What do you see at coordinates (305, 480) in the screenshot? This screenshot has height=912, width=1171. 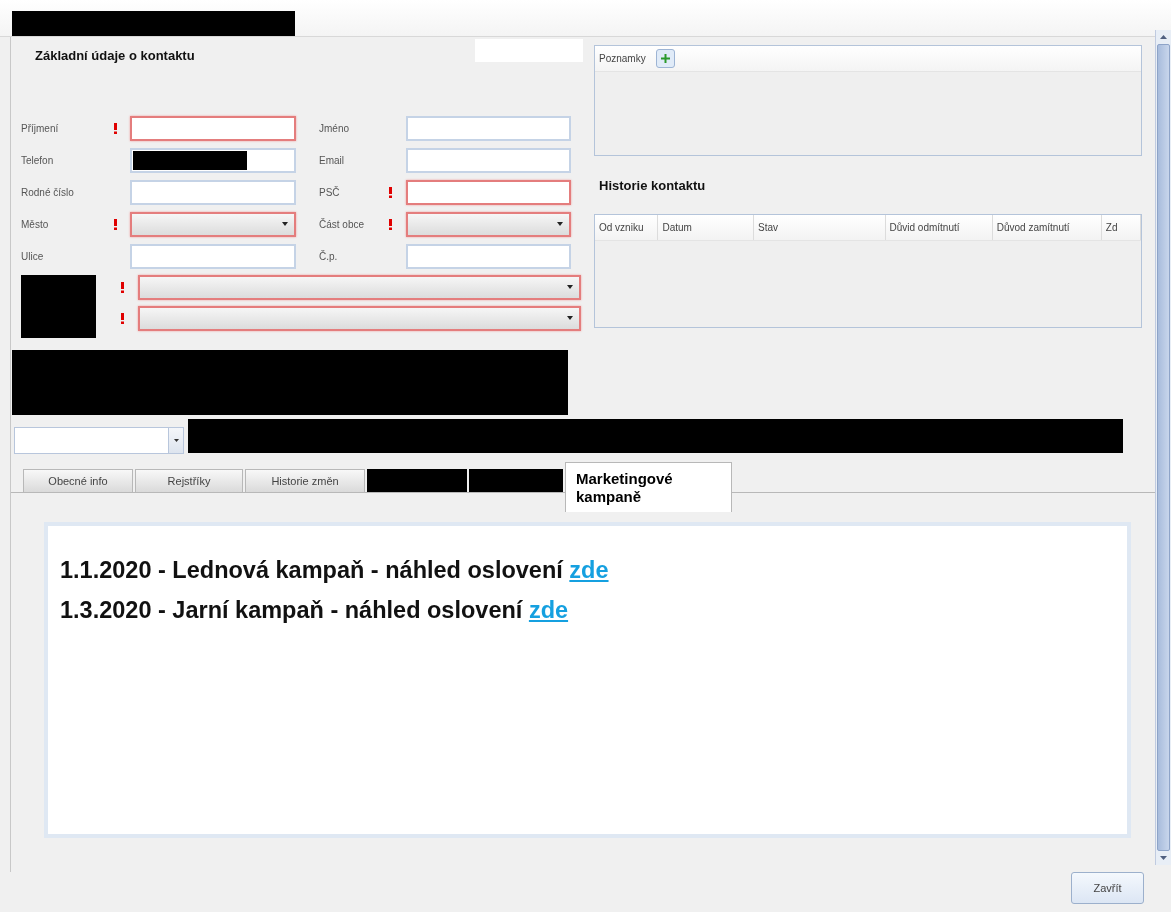 I see `tab: Historie změn` at bounding box center [305, 480].